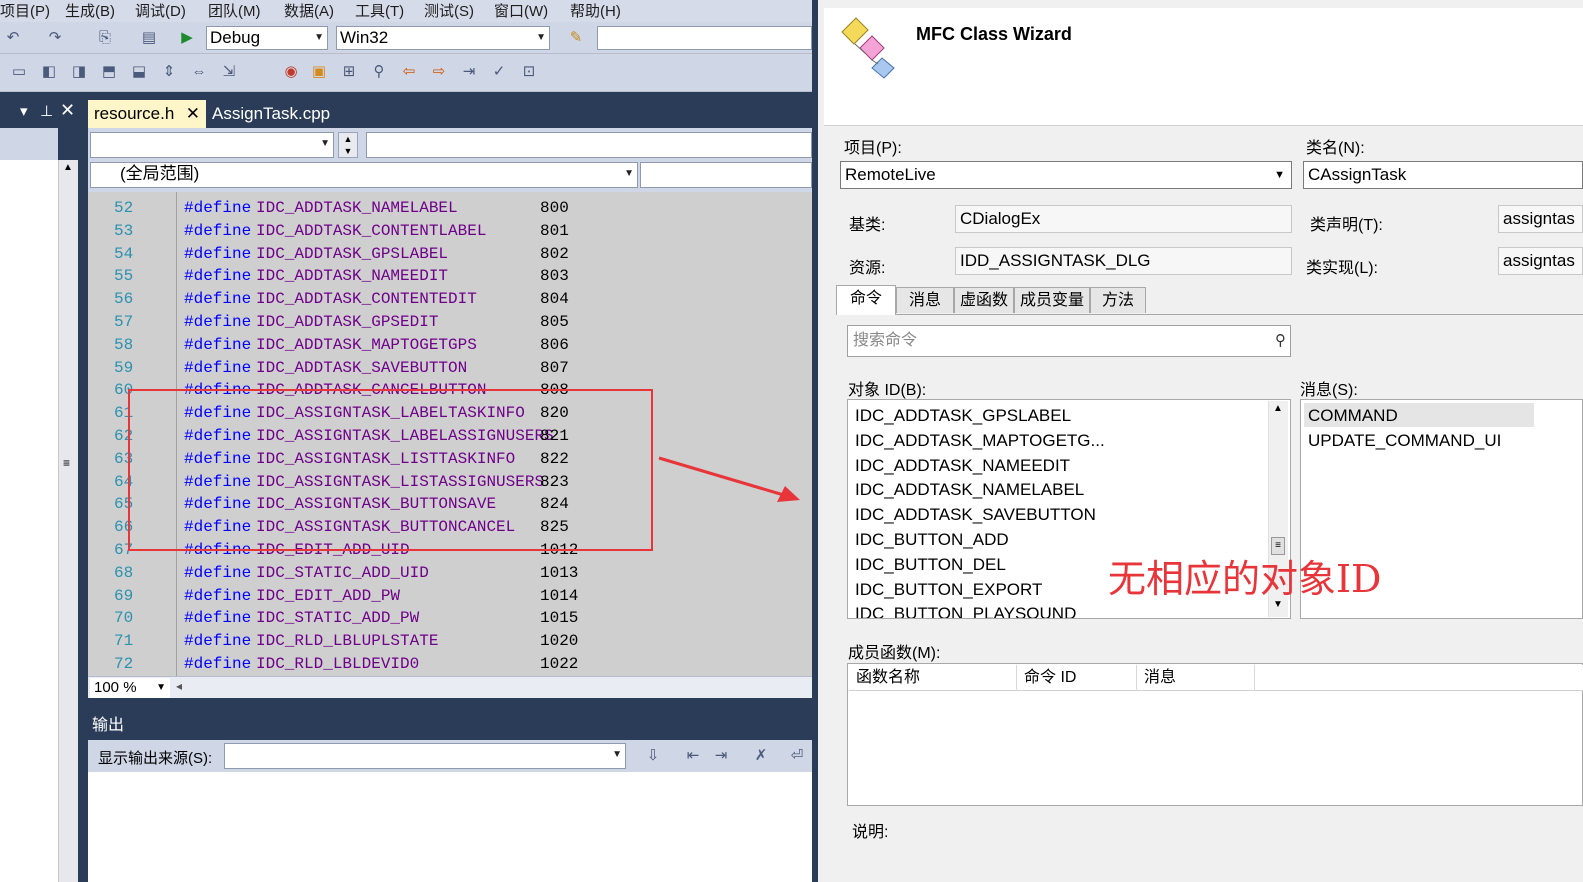 This screenshot has width=1583, height=882. What do you see at coordinates (925, 300) in the screenshot?
I see `tab-messages: 消息` at bounding box center [925, 300].